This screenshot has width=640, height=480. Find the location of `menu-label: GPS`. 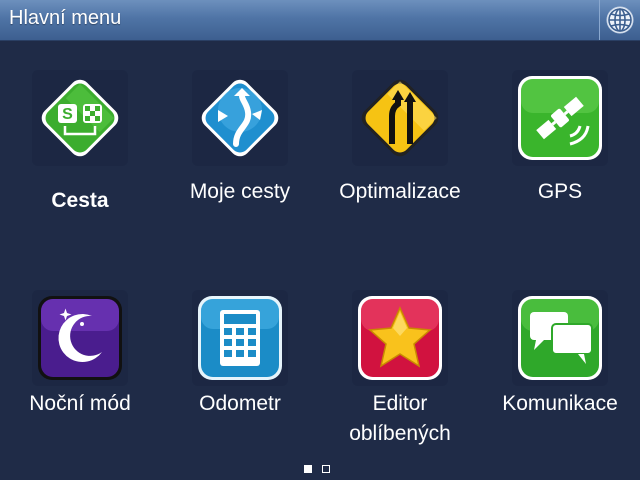

menu-label: GPS is located at coordinates (560, 191).